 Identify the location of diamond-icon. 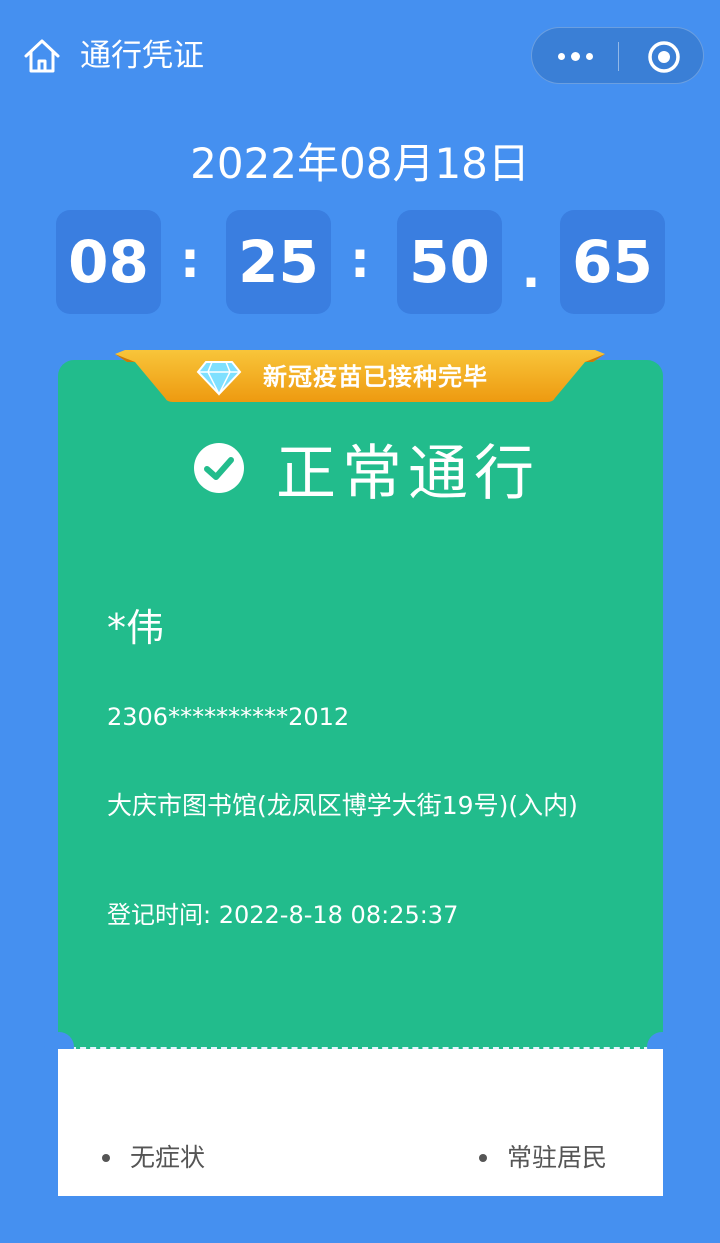
(219, 378).